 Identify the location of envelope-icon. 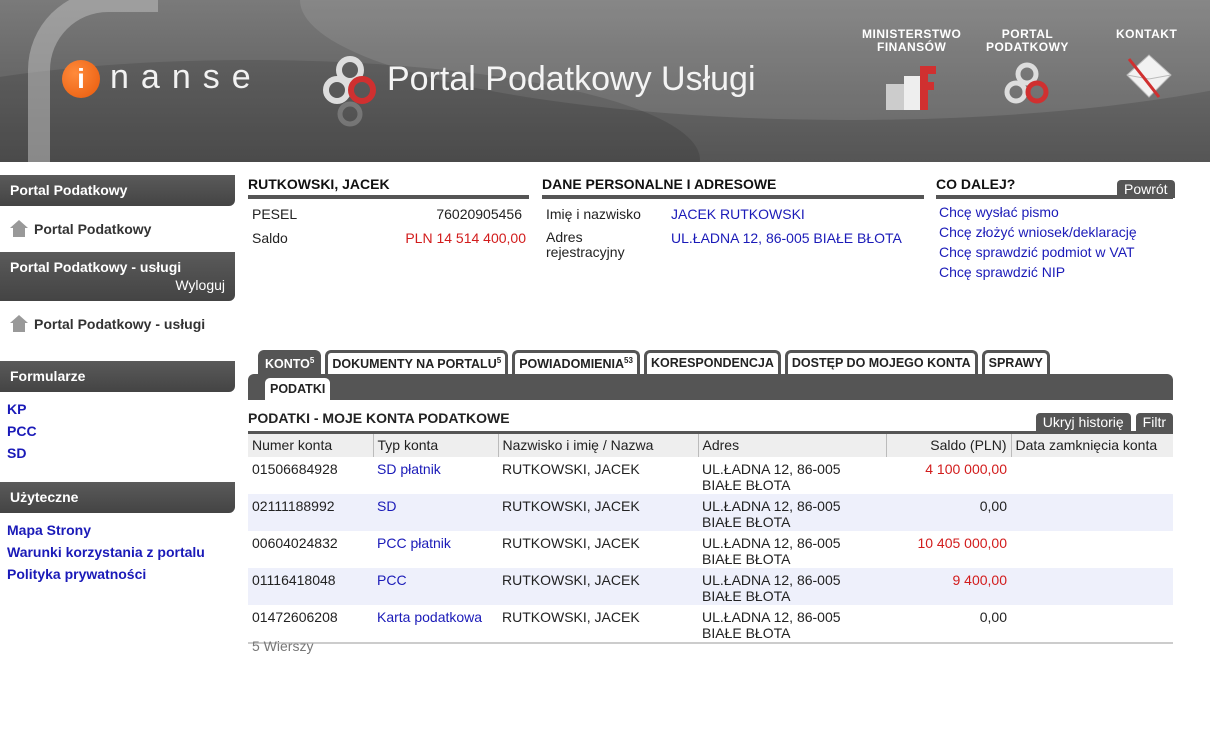
(1148, 76).